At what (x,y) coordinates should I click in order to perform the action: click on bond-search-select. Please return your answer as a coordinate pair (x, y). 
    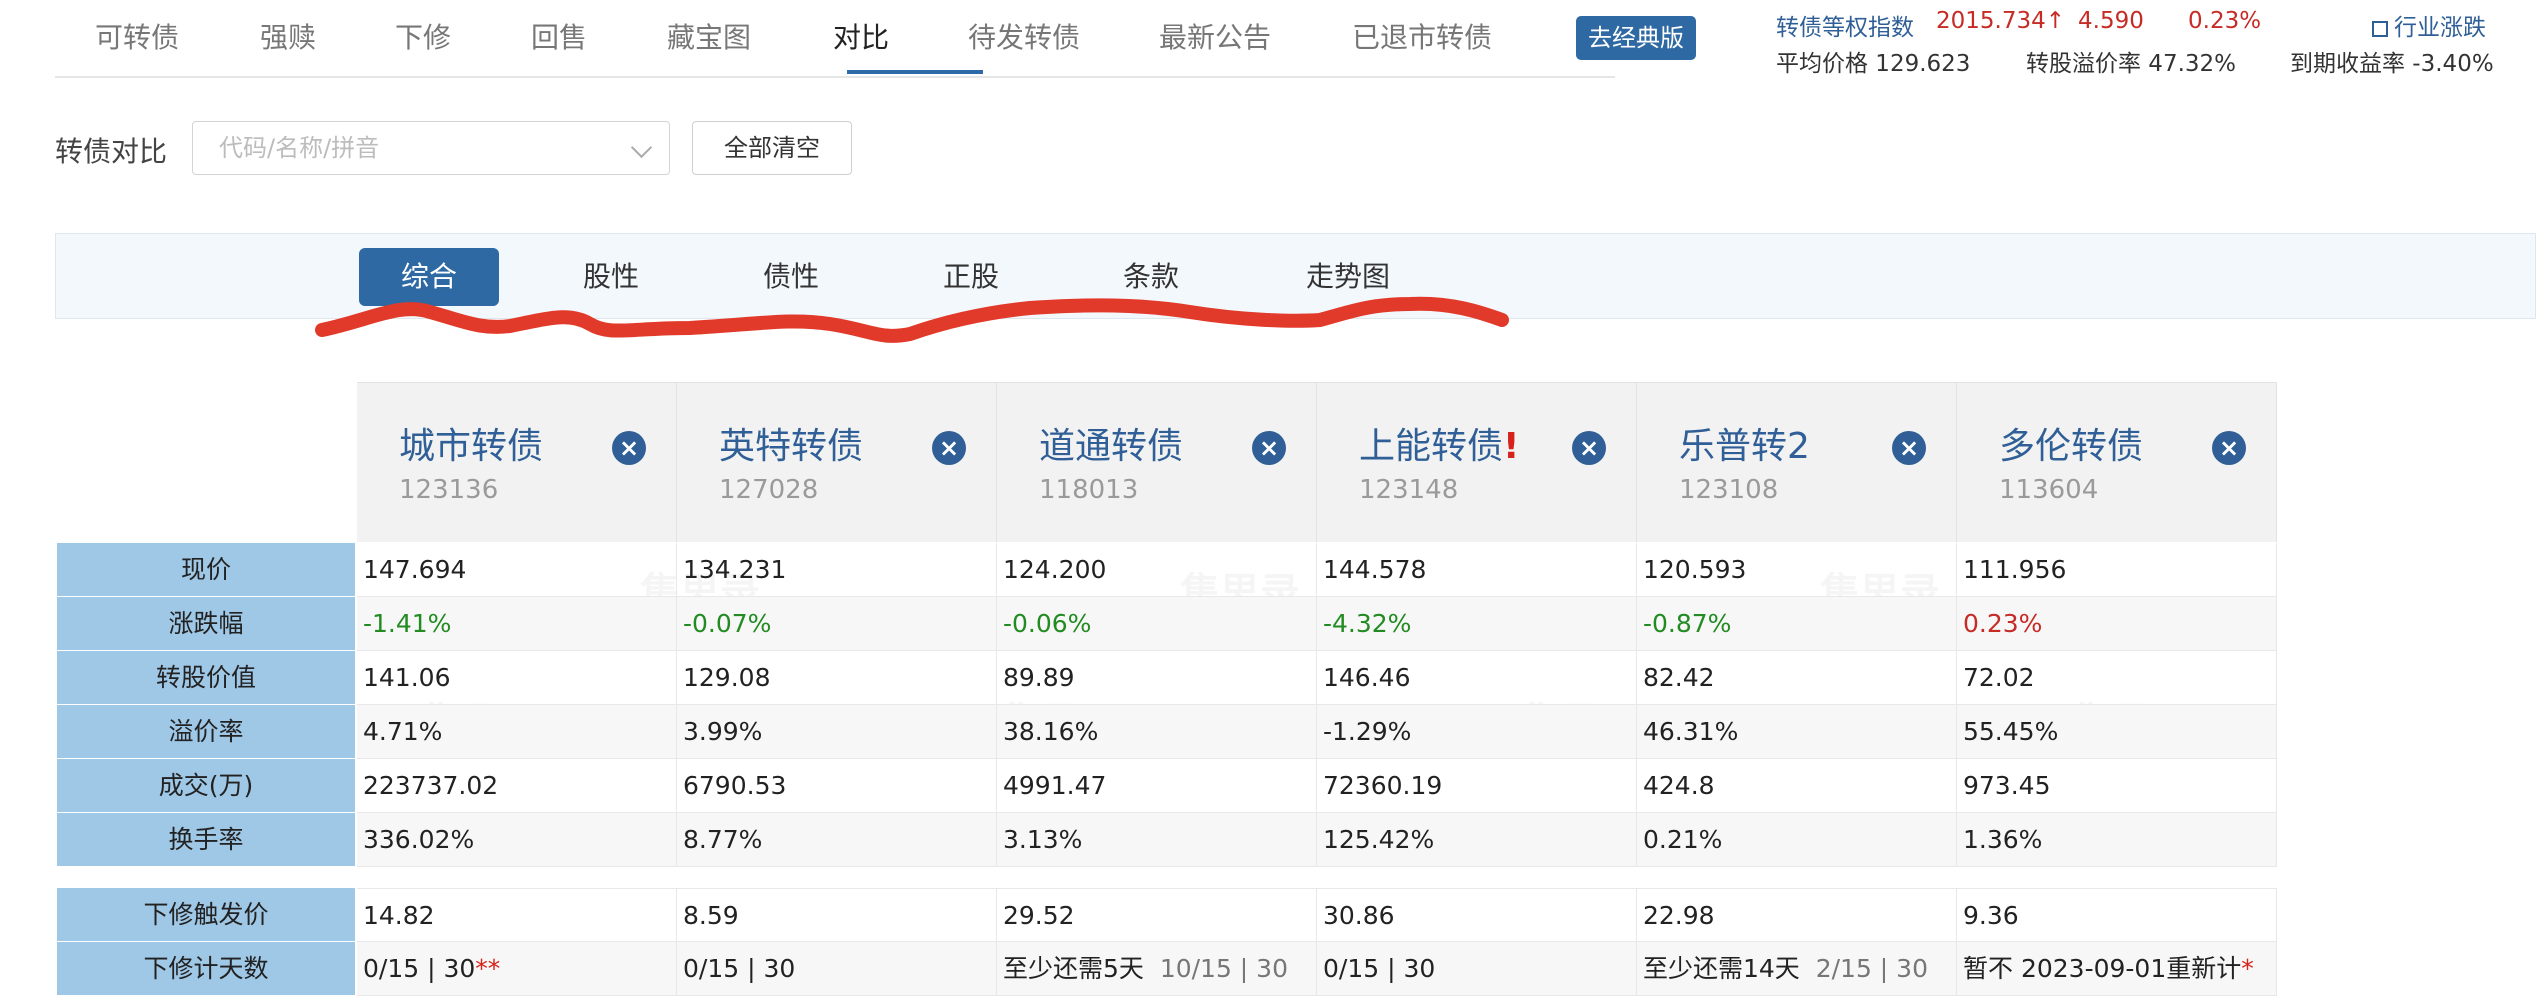
    Looking at the image, I should click on (431, 148).